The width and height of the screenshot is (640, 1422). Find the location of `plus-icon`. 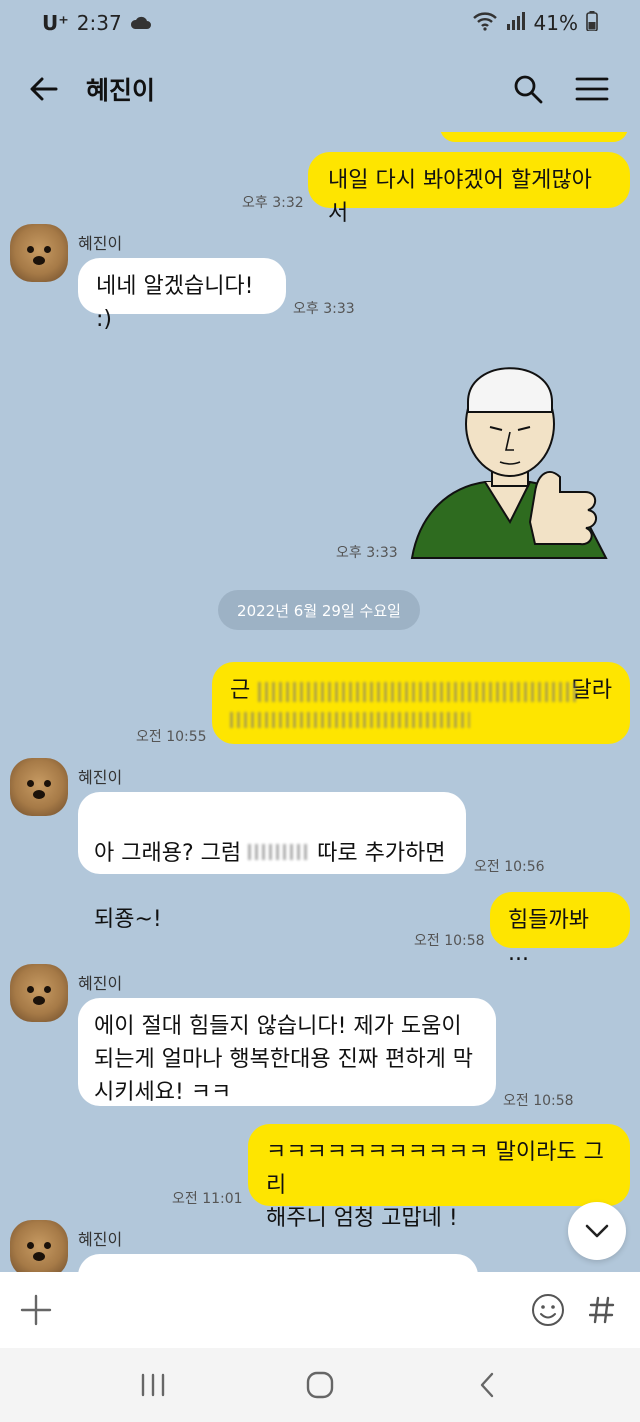

plus-icon is located at coordinates (36, 1310).